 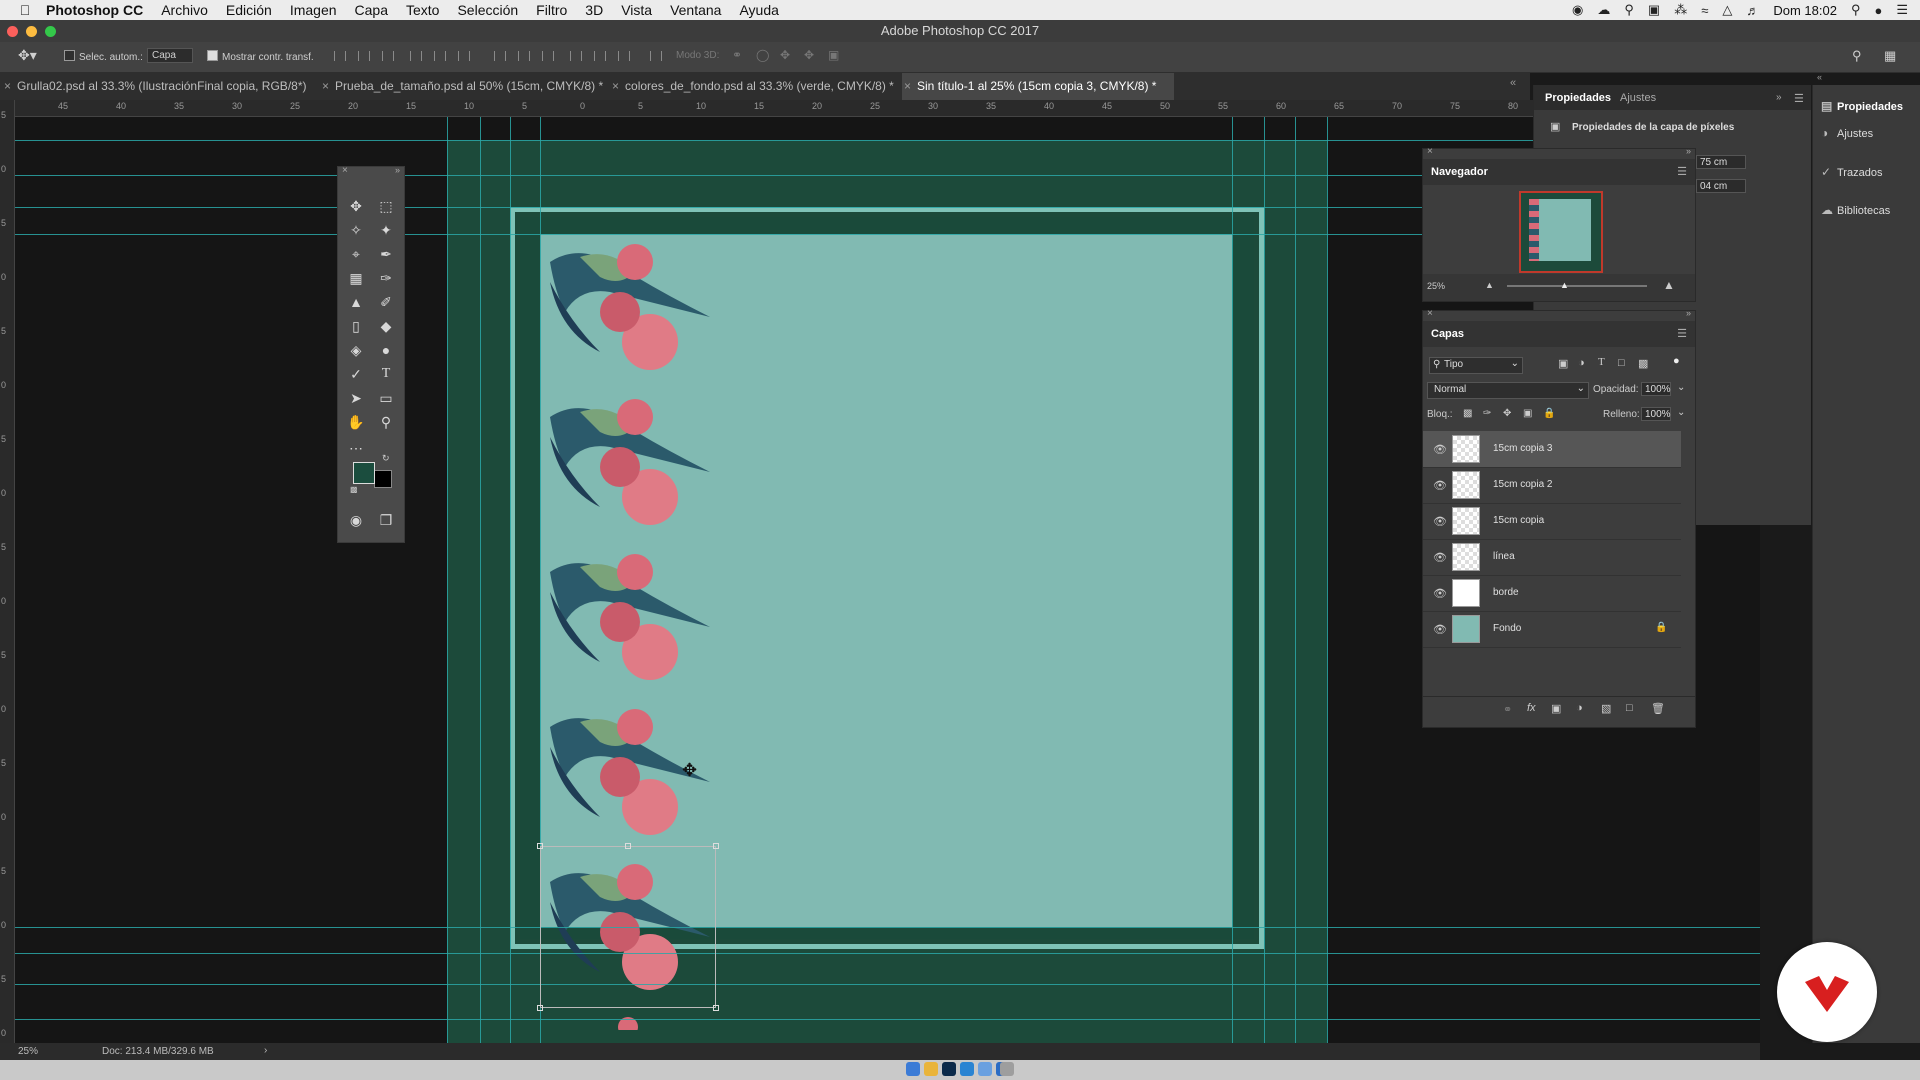 I want to click on menu-ventana: Ventana, so click(x=695, y=10).